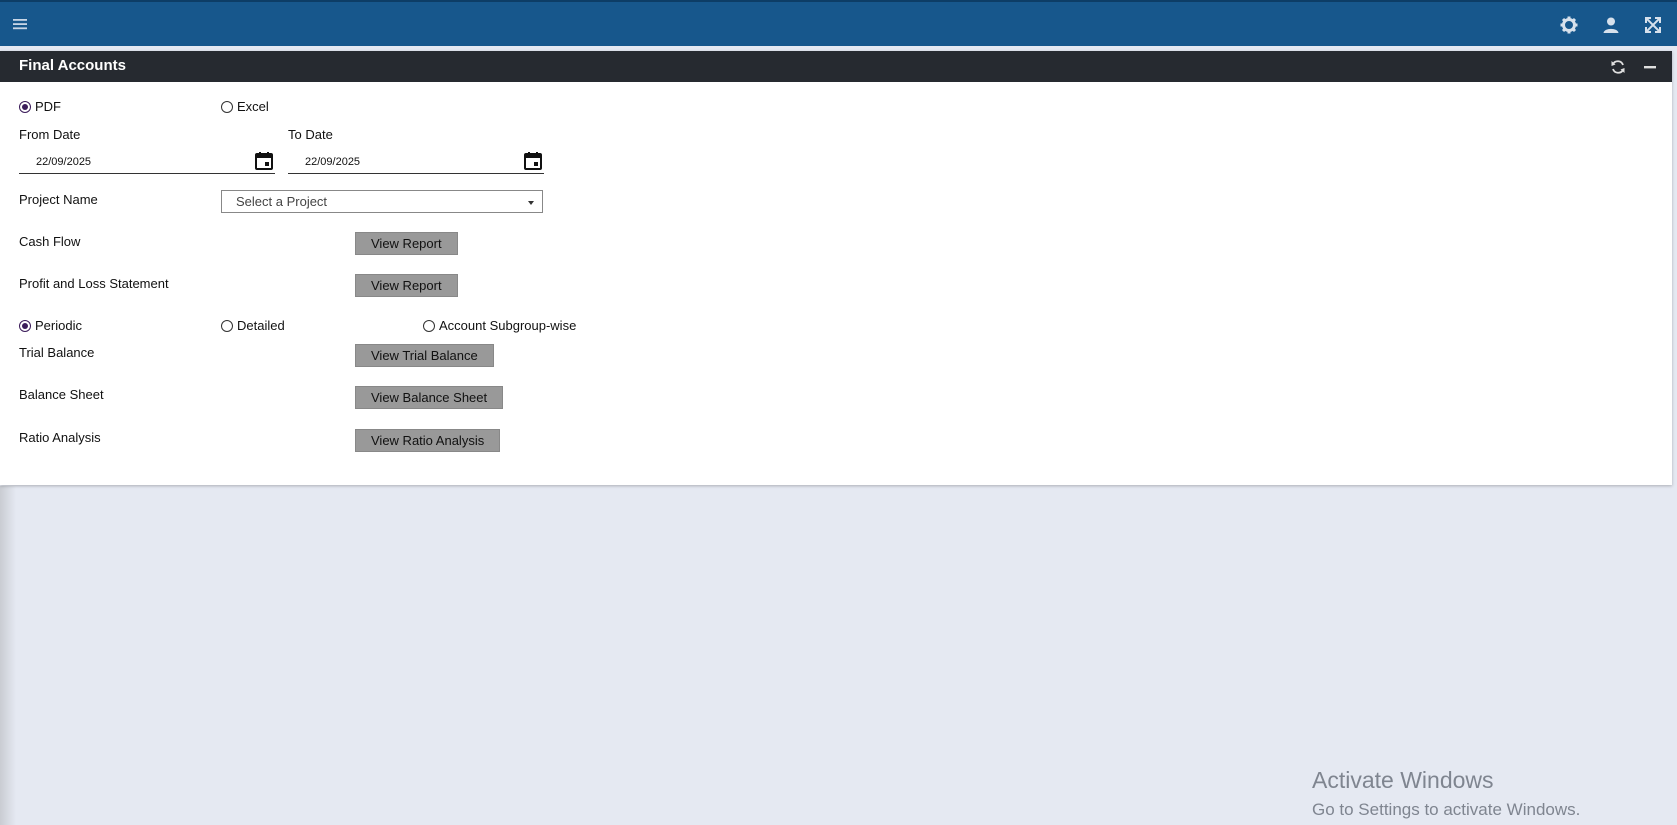 This screenshot has height=825, width=1677. What do you see at coordinates (1569, 25) in the screenshot?
I see `gear-icon` at bounding box center [1569, 25].